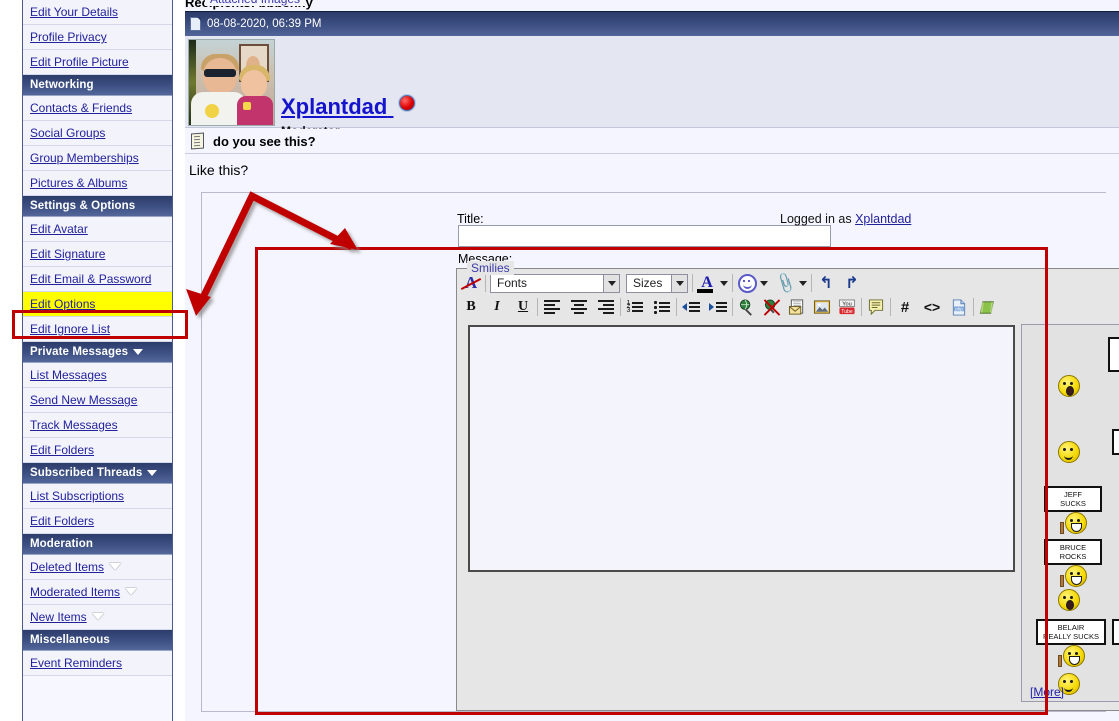 The image size is (1119, 721). I want to click on message-note-icon, so click(197, 141).